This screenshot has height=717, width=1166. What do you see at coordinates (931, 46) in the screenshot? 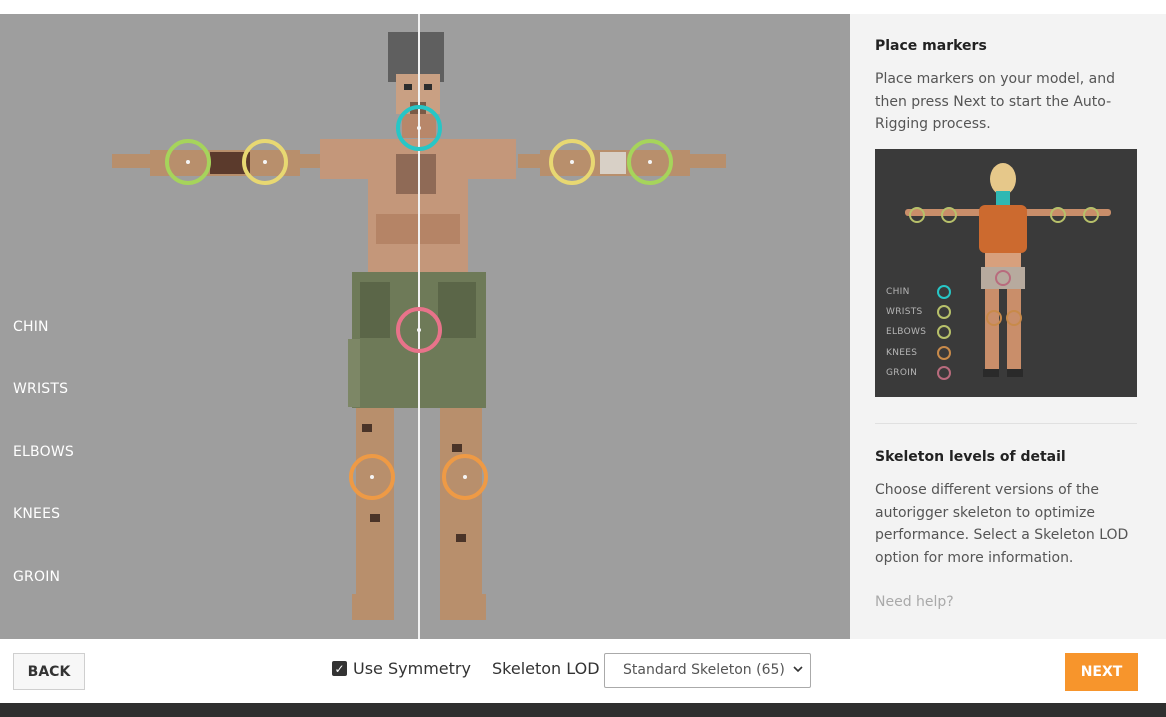
I see `place-markers-title: Place markers` at bounding box center [931, 46].